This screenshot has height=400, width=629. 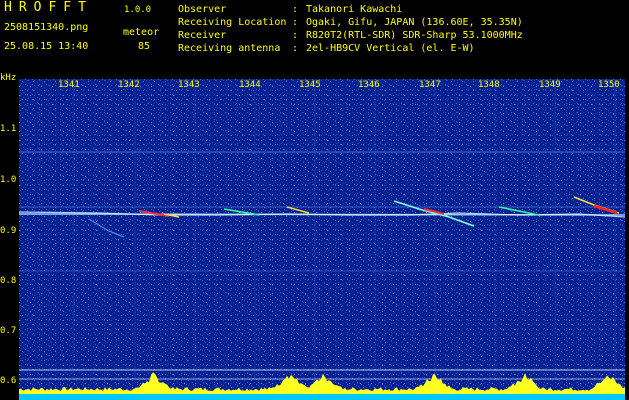 I want to click on y-tick-label: 1.0, so click(x=8, y=180).